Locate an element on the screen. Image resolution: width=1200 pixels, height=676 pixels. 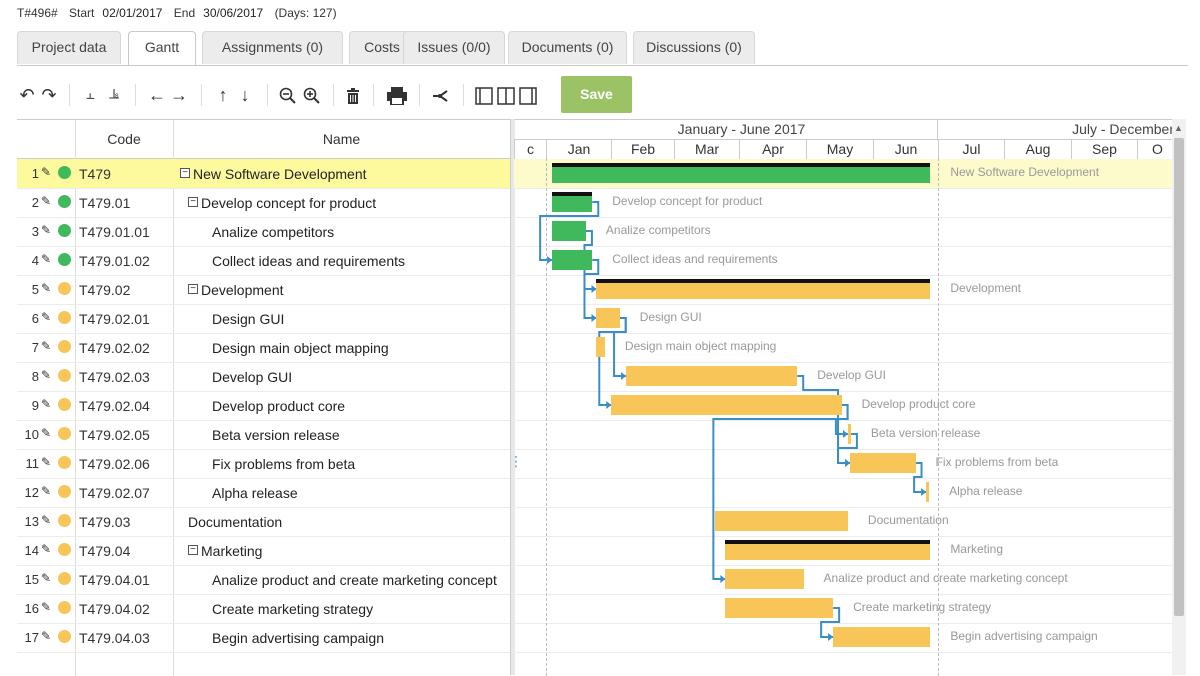
table-row: 8 ✎ T479.02.03 Develop GUI is located at coordinates (263, 377).